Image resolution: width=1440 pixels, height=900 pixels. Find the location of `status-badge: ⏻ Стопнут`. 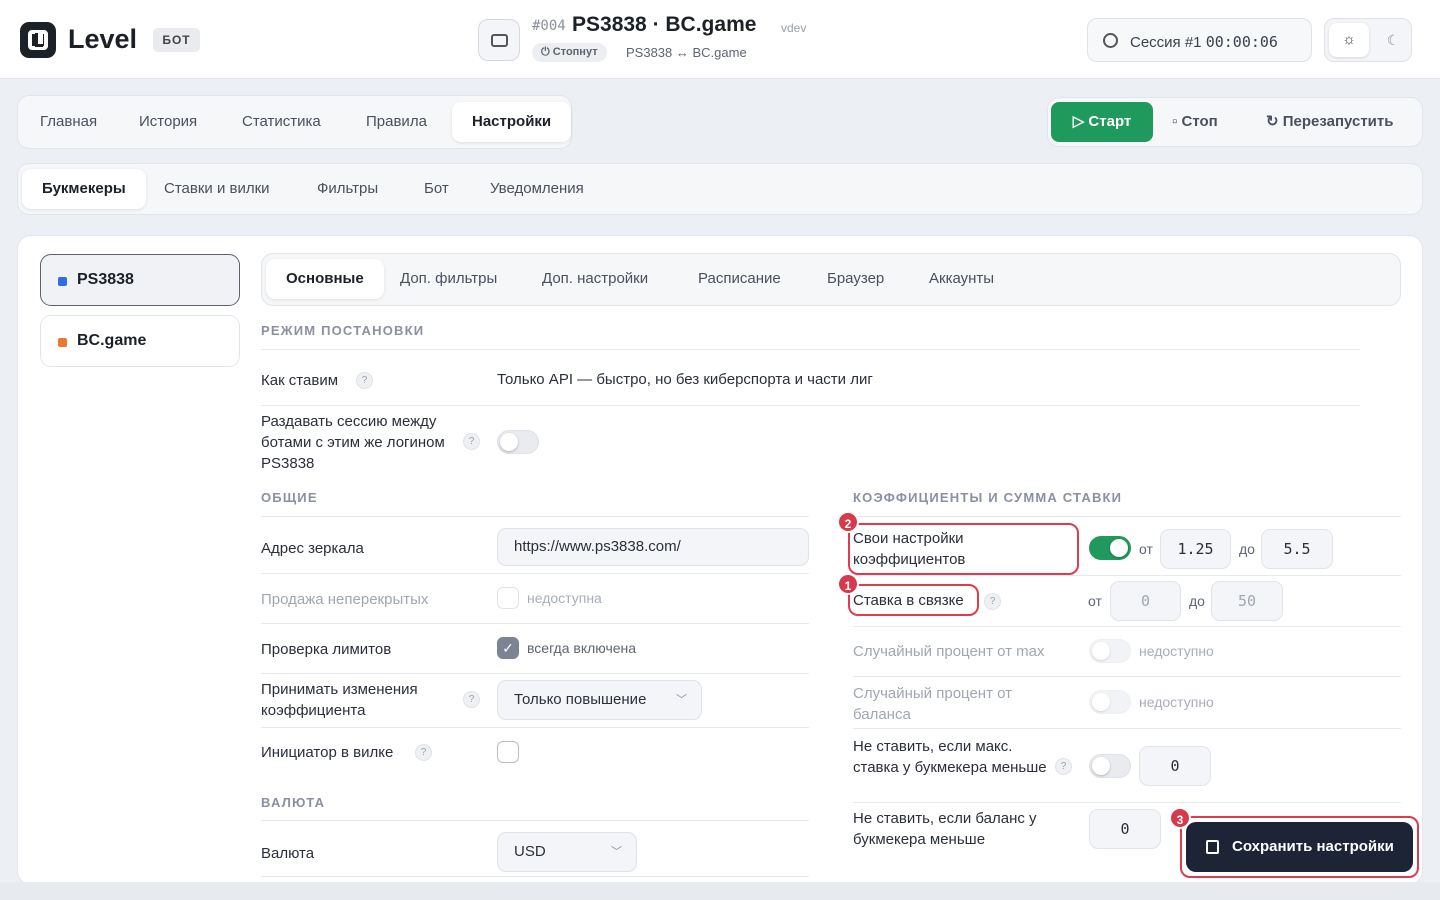

status-badge: ⏻ Стопнут is located at coordinates (569, 52).